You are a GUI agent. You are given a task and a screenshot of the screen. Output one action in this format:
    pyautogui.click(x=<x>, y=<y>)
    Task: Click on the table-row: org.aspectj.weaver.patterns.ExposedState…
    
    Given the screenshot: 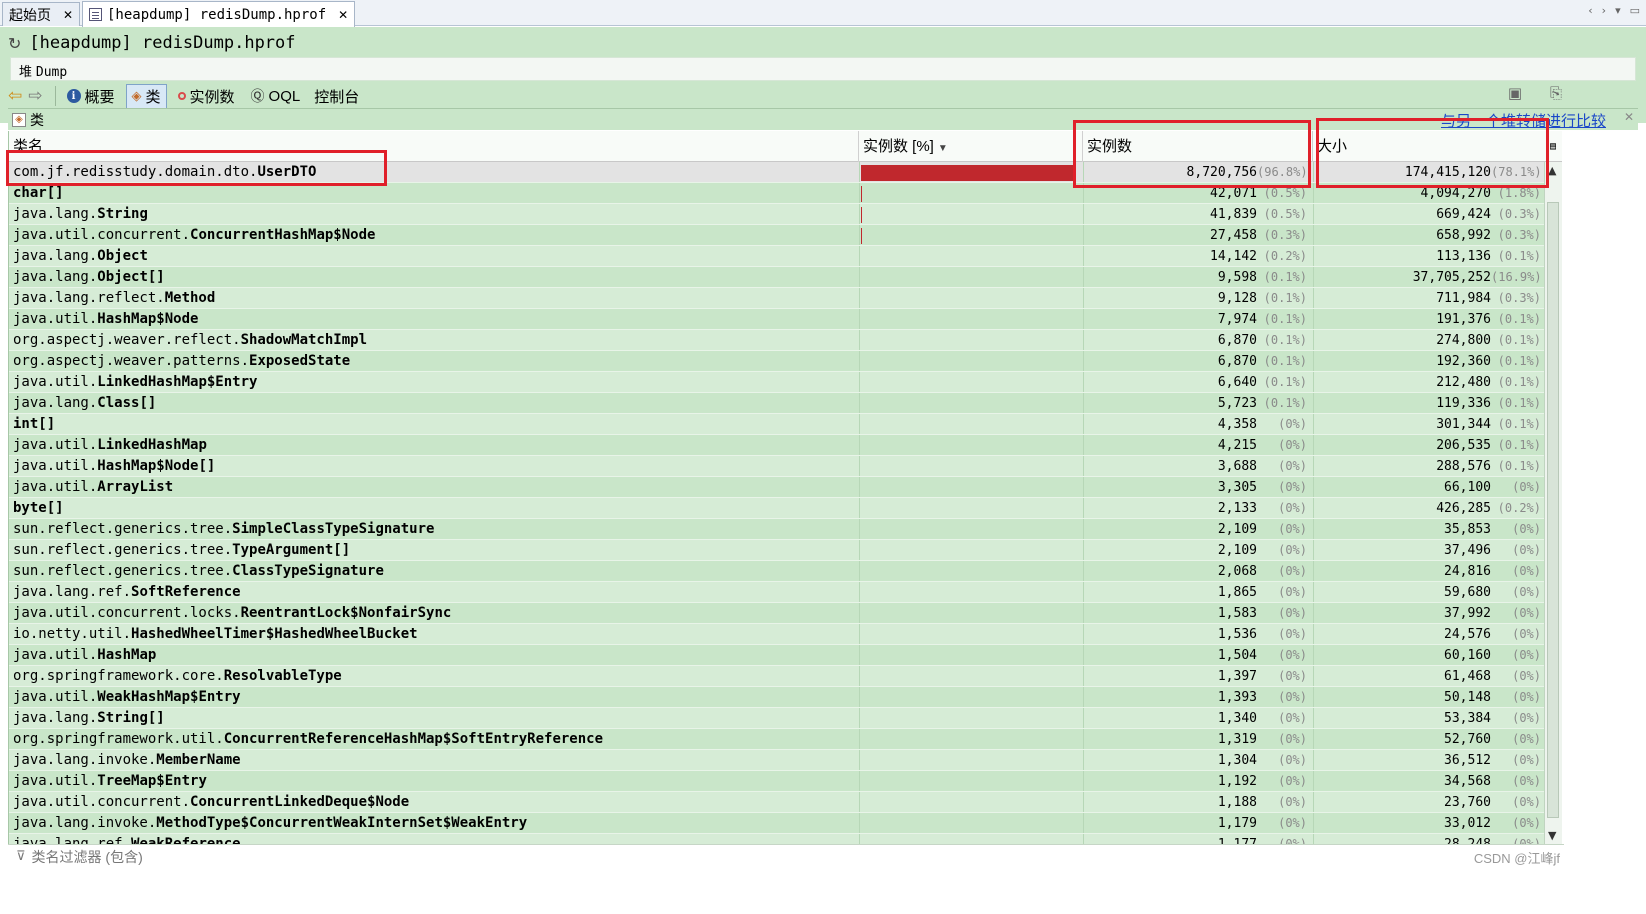 What is the action you would take?
    pyautogui.click(x=776, y=361)
    